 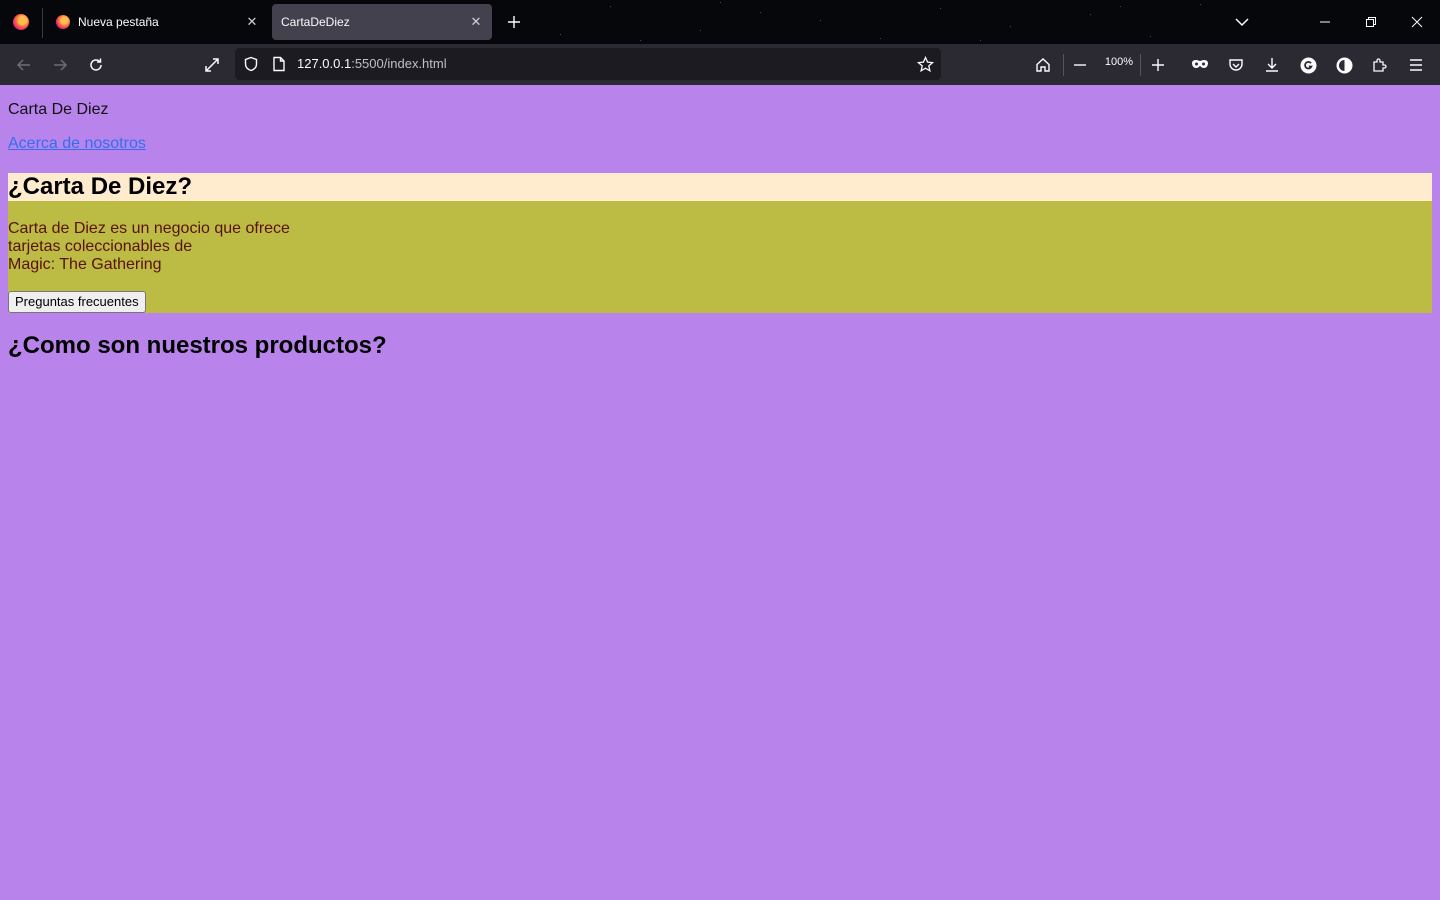 I want to click on hero-description-line: Carta de Diez es un negocio que ofrece, so click(x=149, y=228).